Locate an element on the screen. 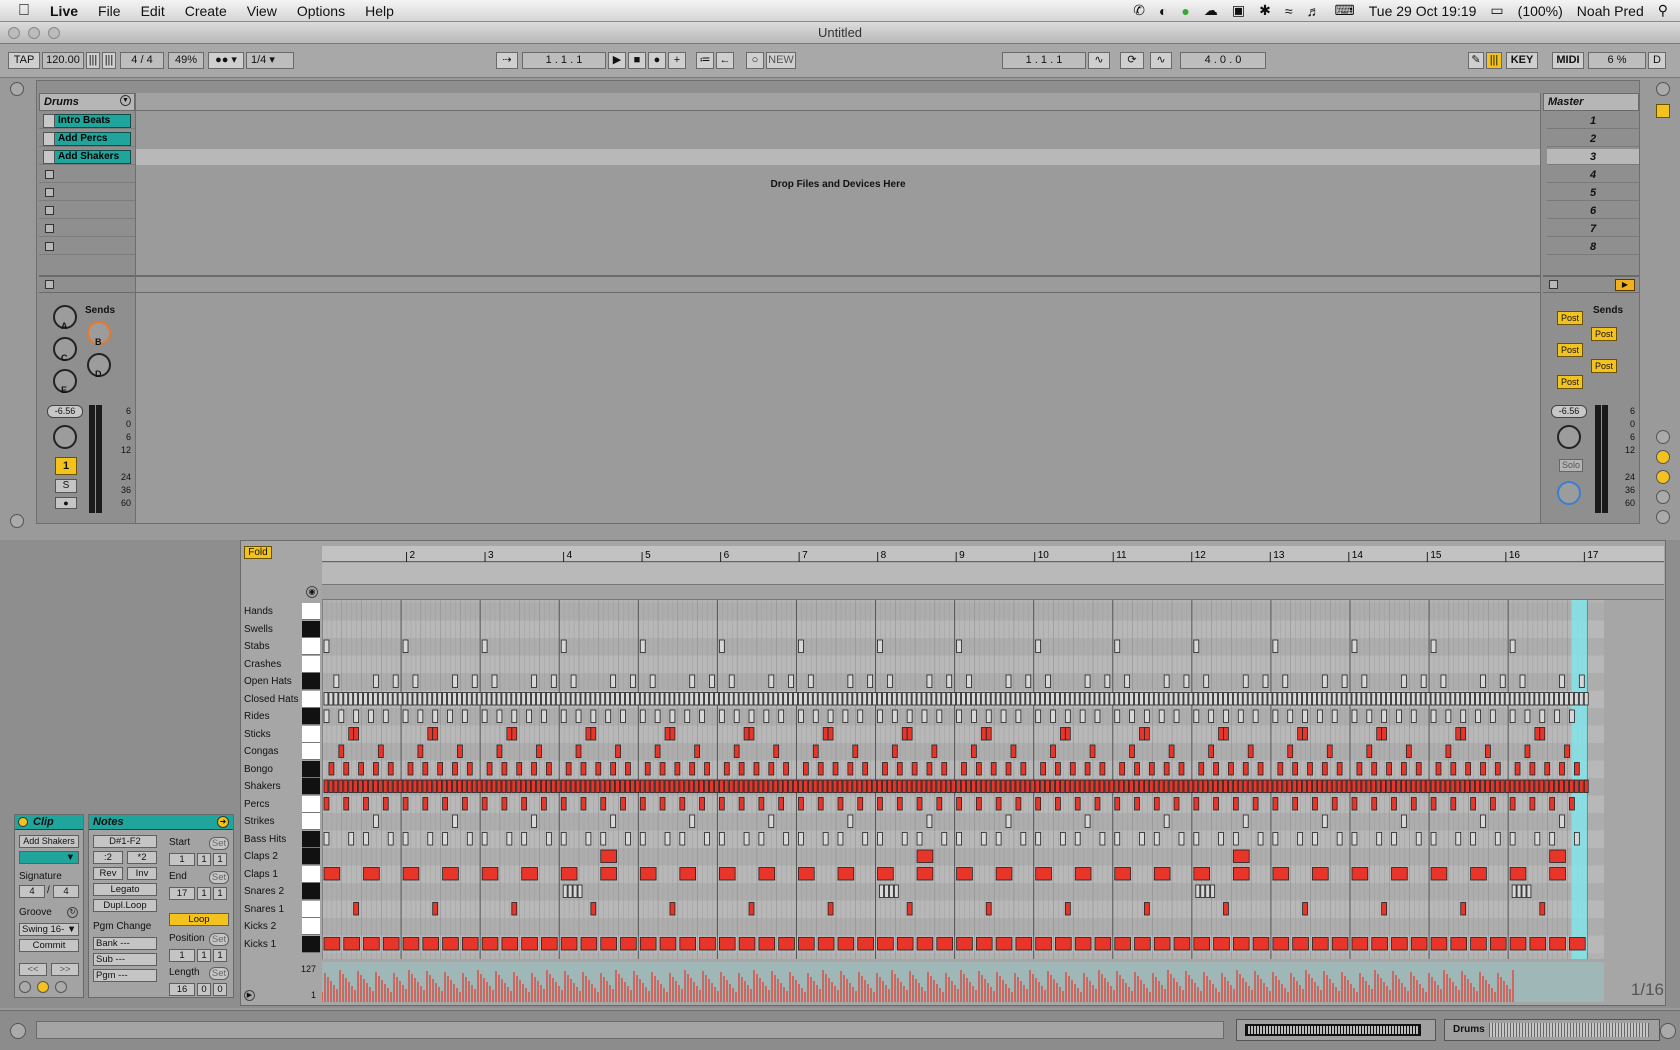  clip-add-shakers: Add Shakers is located at coordinates (87, 157).